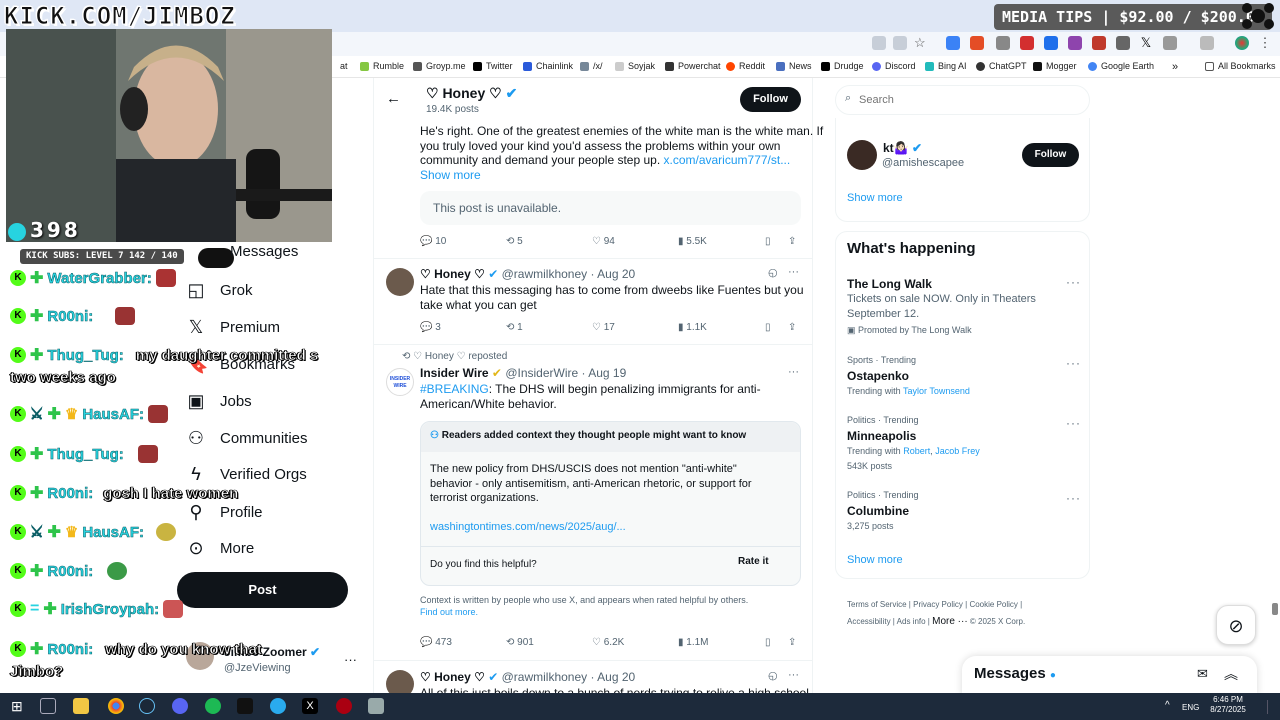  I want to click on reply-button: 💬 3, so click(430, 327).